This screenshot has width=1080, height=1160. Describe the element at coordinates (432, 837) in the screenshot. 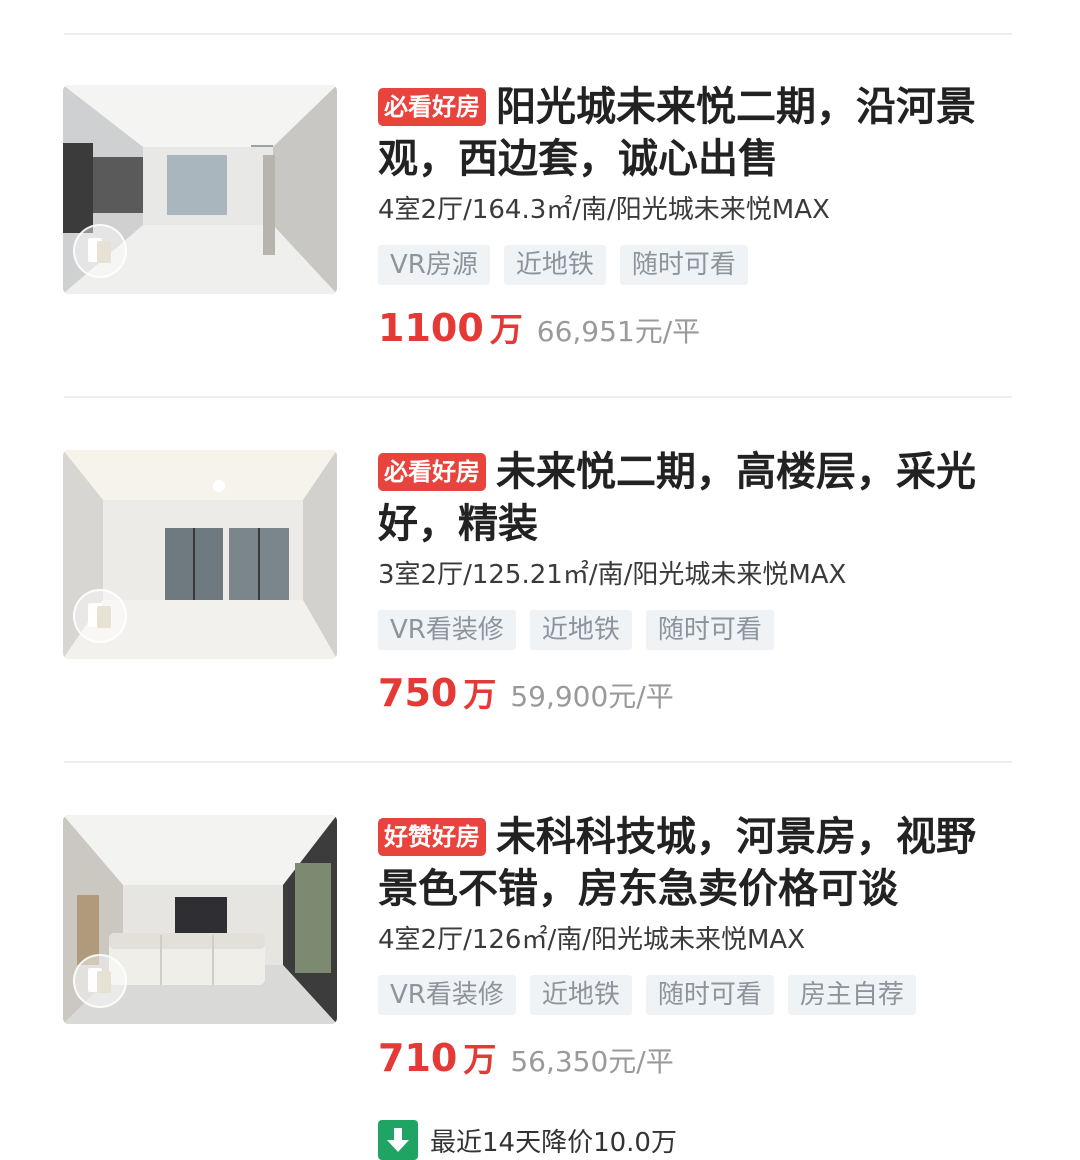

I see `recommend-badge: 好赞好房` at that location.